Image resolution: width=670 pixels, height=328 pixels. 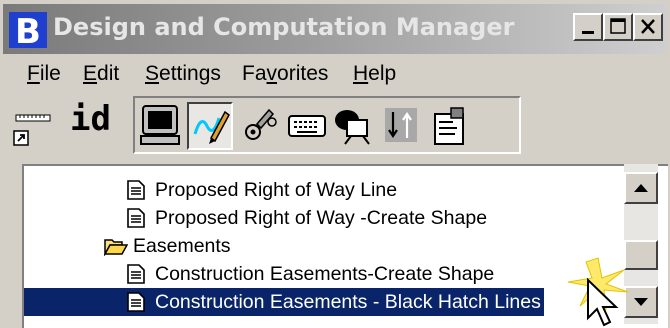 I want to click on tree-folder-easements: Easements, so click(x=324, y=246).